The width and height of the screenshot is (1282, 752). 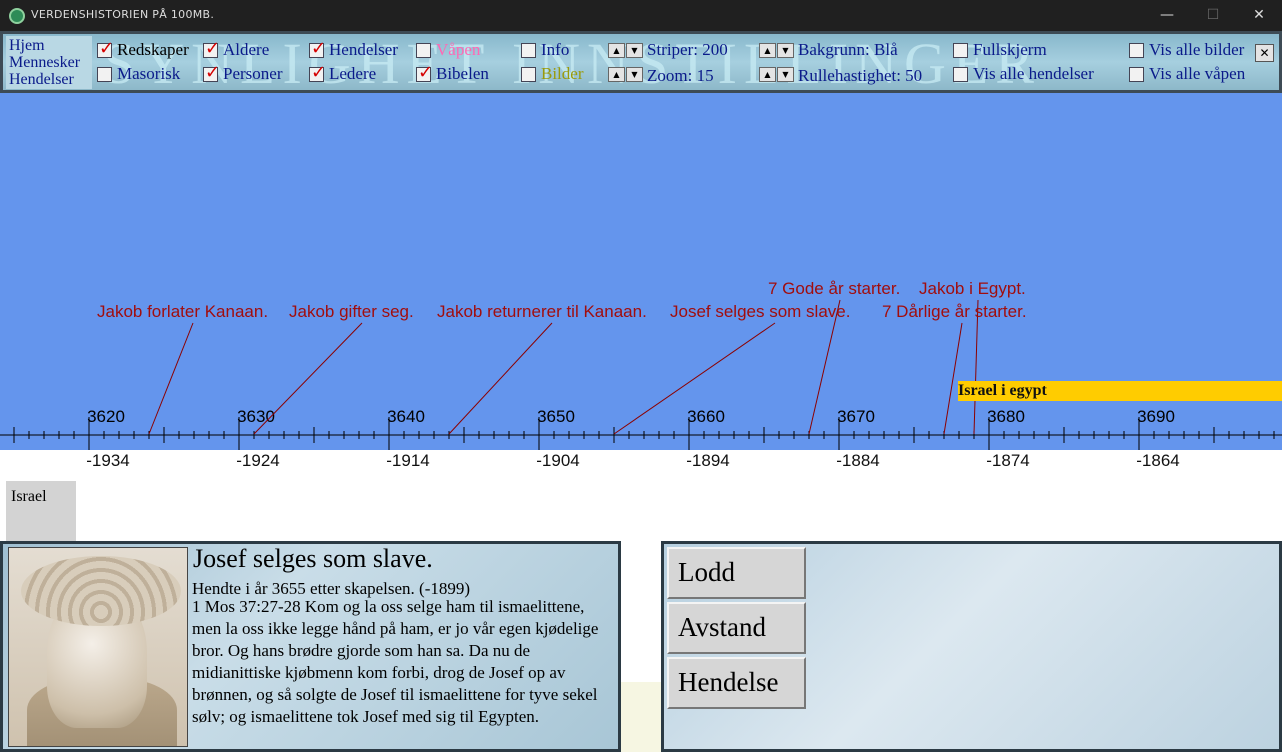 I want to click on rullehastighet-spinner: ▲ ▼, so click(x=777, y=75).